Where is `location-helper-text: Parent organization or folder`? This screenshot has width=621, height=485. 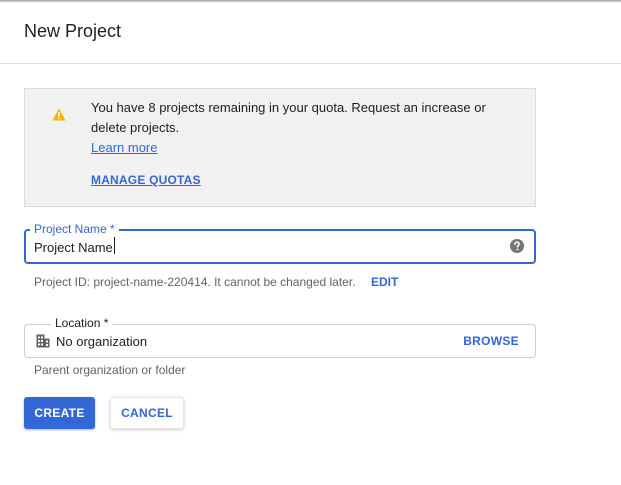
location-helper-text: Parent organization or folder is located at coordinates (110, 370).